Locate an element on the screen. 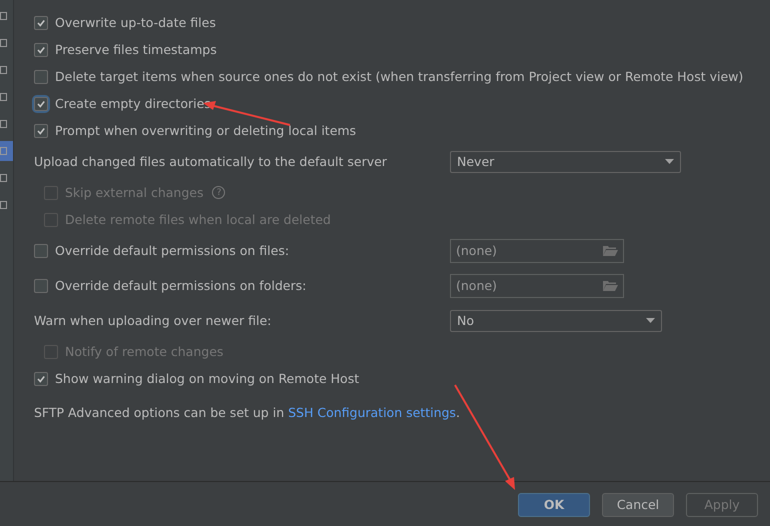  checkbox-label: Delete target items when source ones do not exist (when transferring from Project view or Remote Host view) is located at coordinates (399, 76).